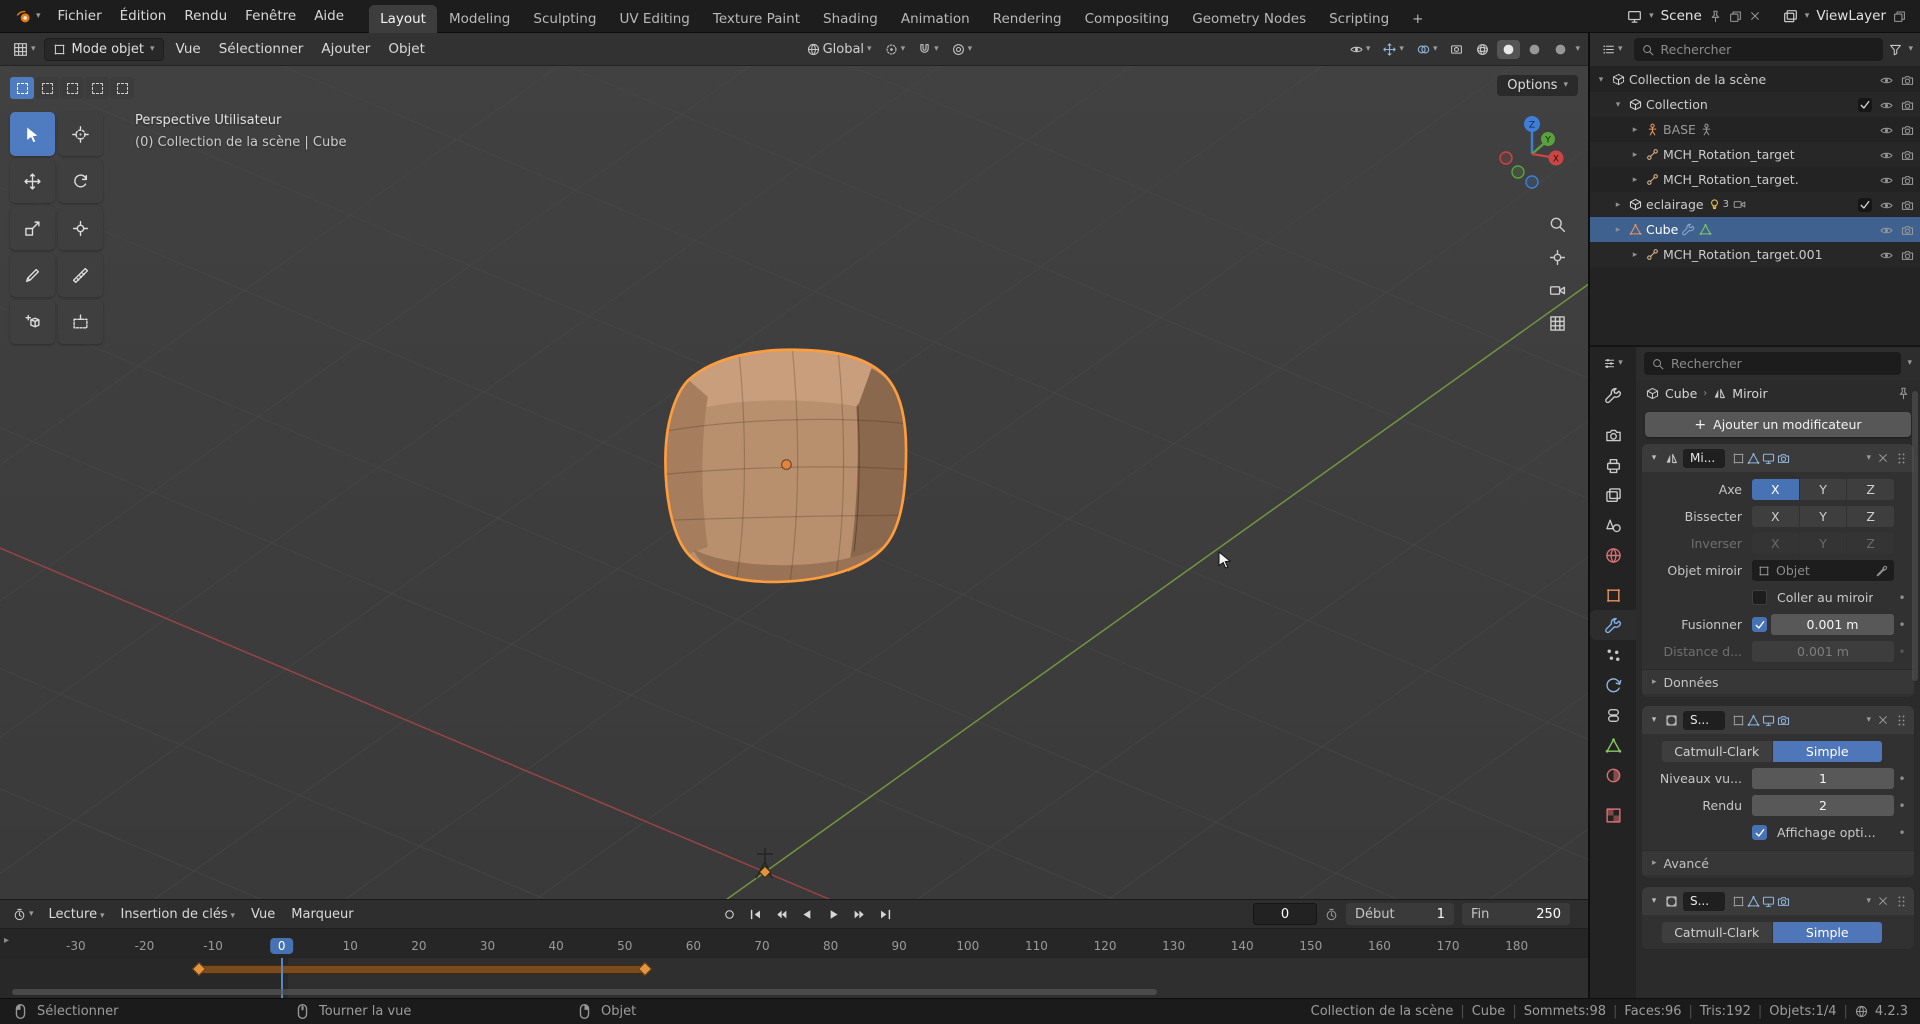 The height and width of the screenshot is (1024, 1920). What do you see at coordinates (1783, 458) in the screenshot?
I see `render-display-toggle` at bounding box center [1783, 458].